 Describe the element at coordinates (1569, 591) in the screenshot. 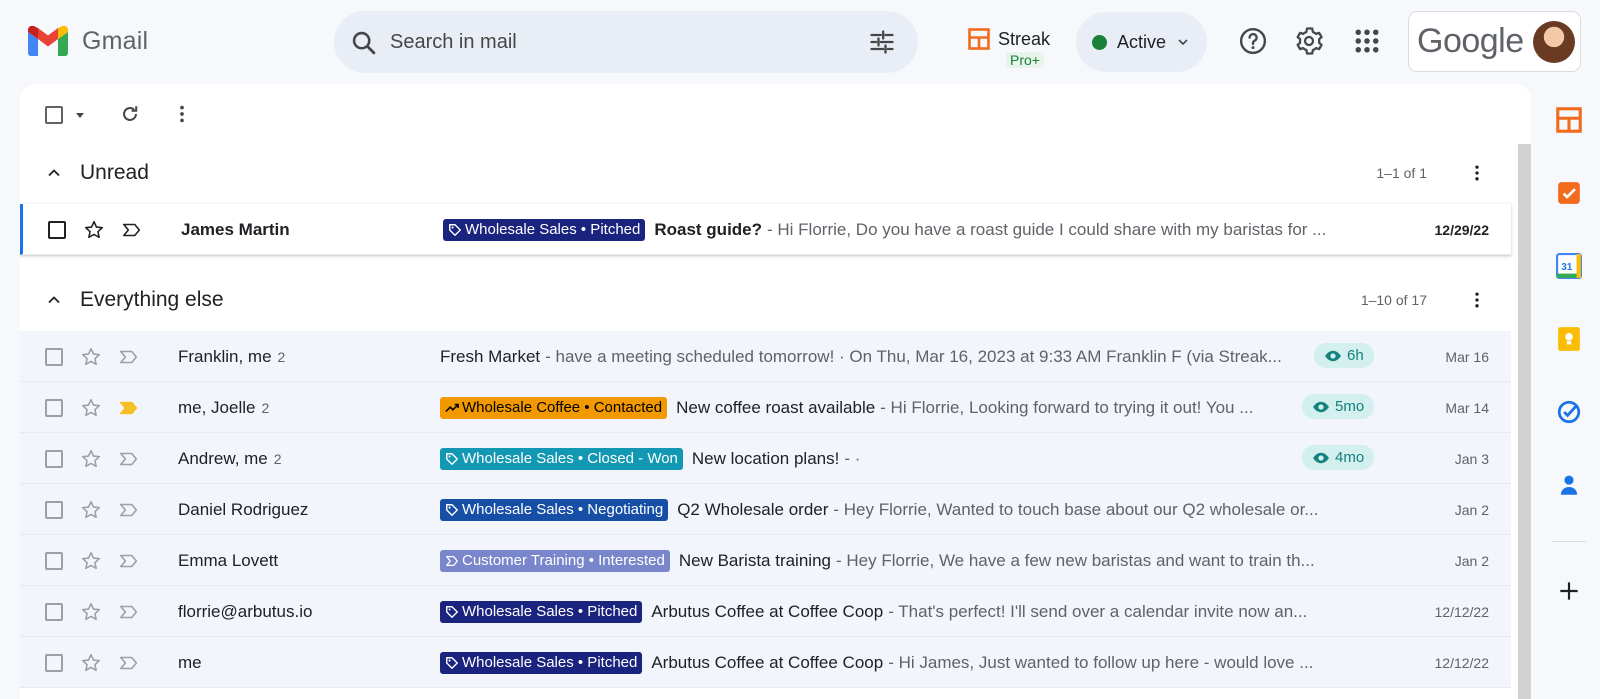

I see `add-addon-icon` at that location.